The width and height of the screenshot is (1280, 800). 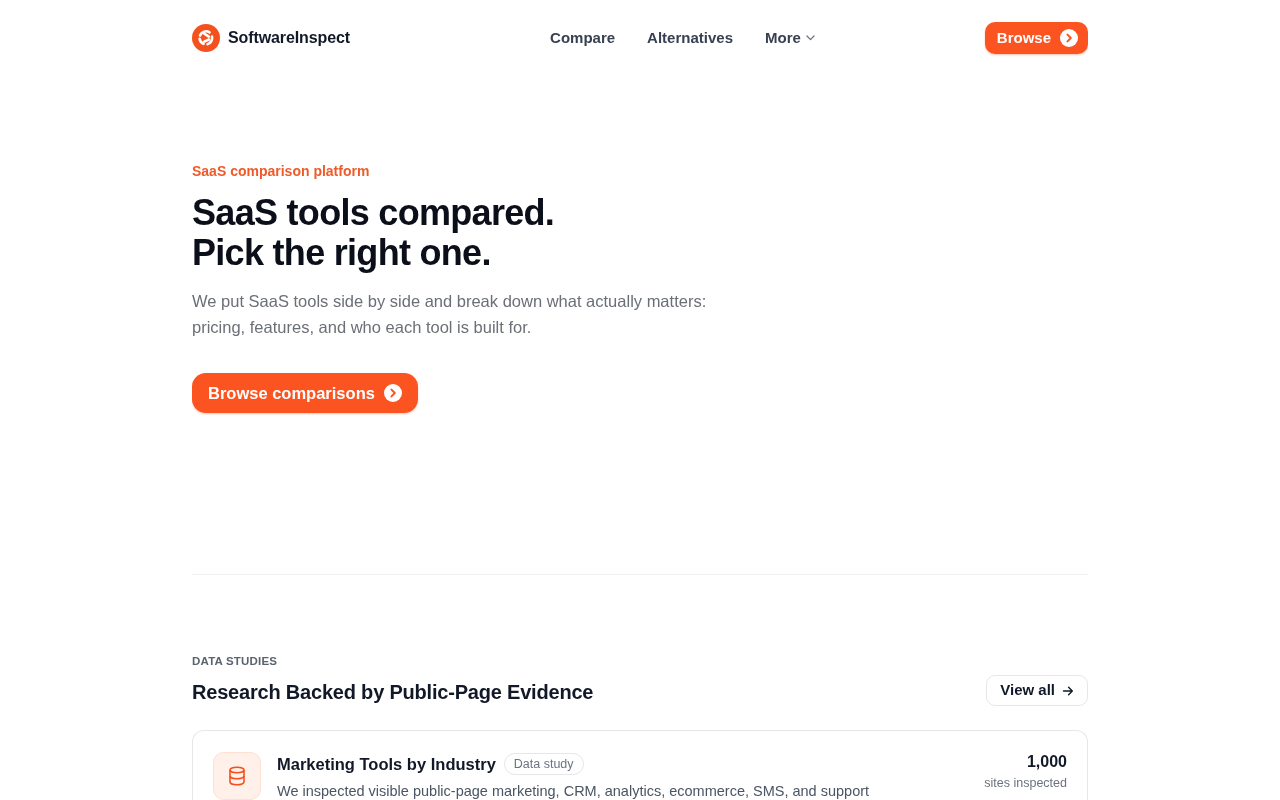 What do you see at coordinates (690, 38) in the screenshot?
I see `nav-link: Alternatives` at bounding box center [690, 38].